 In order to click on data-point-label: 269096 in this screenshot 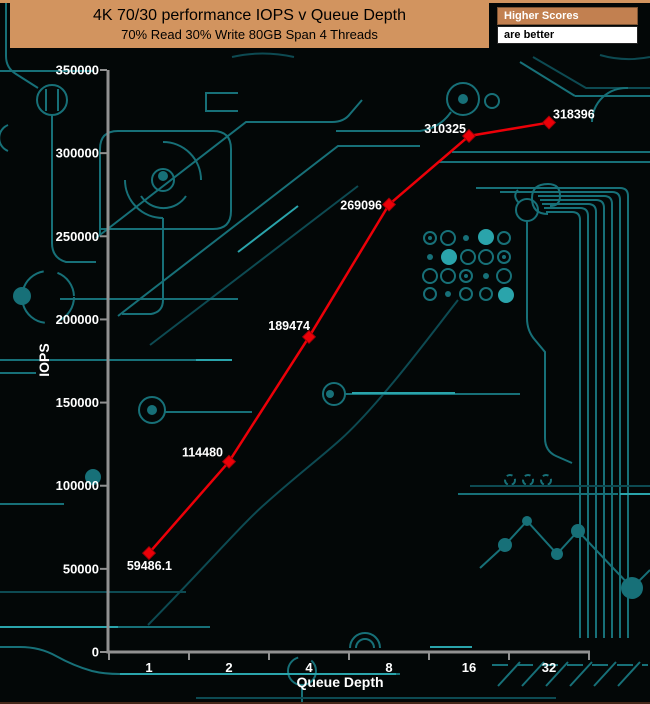, I will do `click(361, 206)`.